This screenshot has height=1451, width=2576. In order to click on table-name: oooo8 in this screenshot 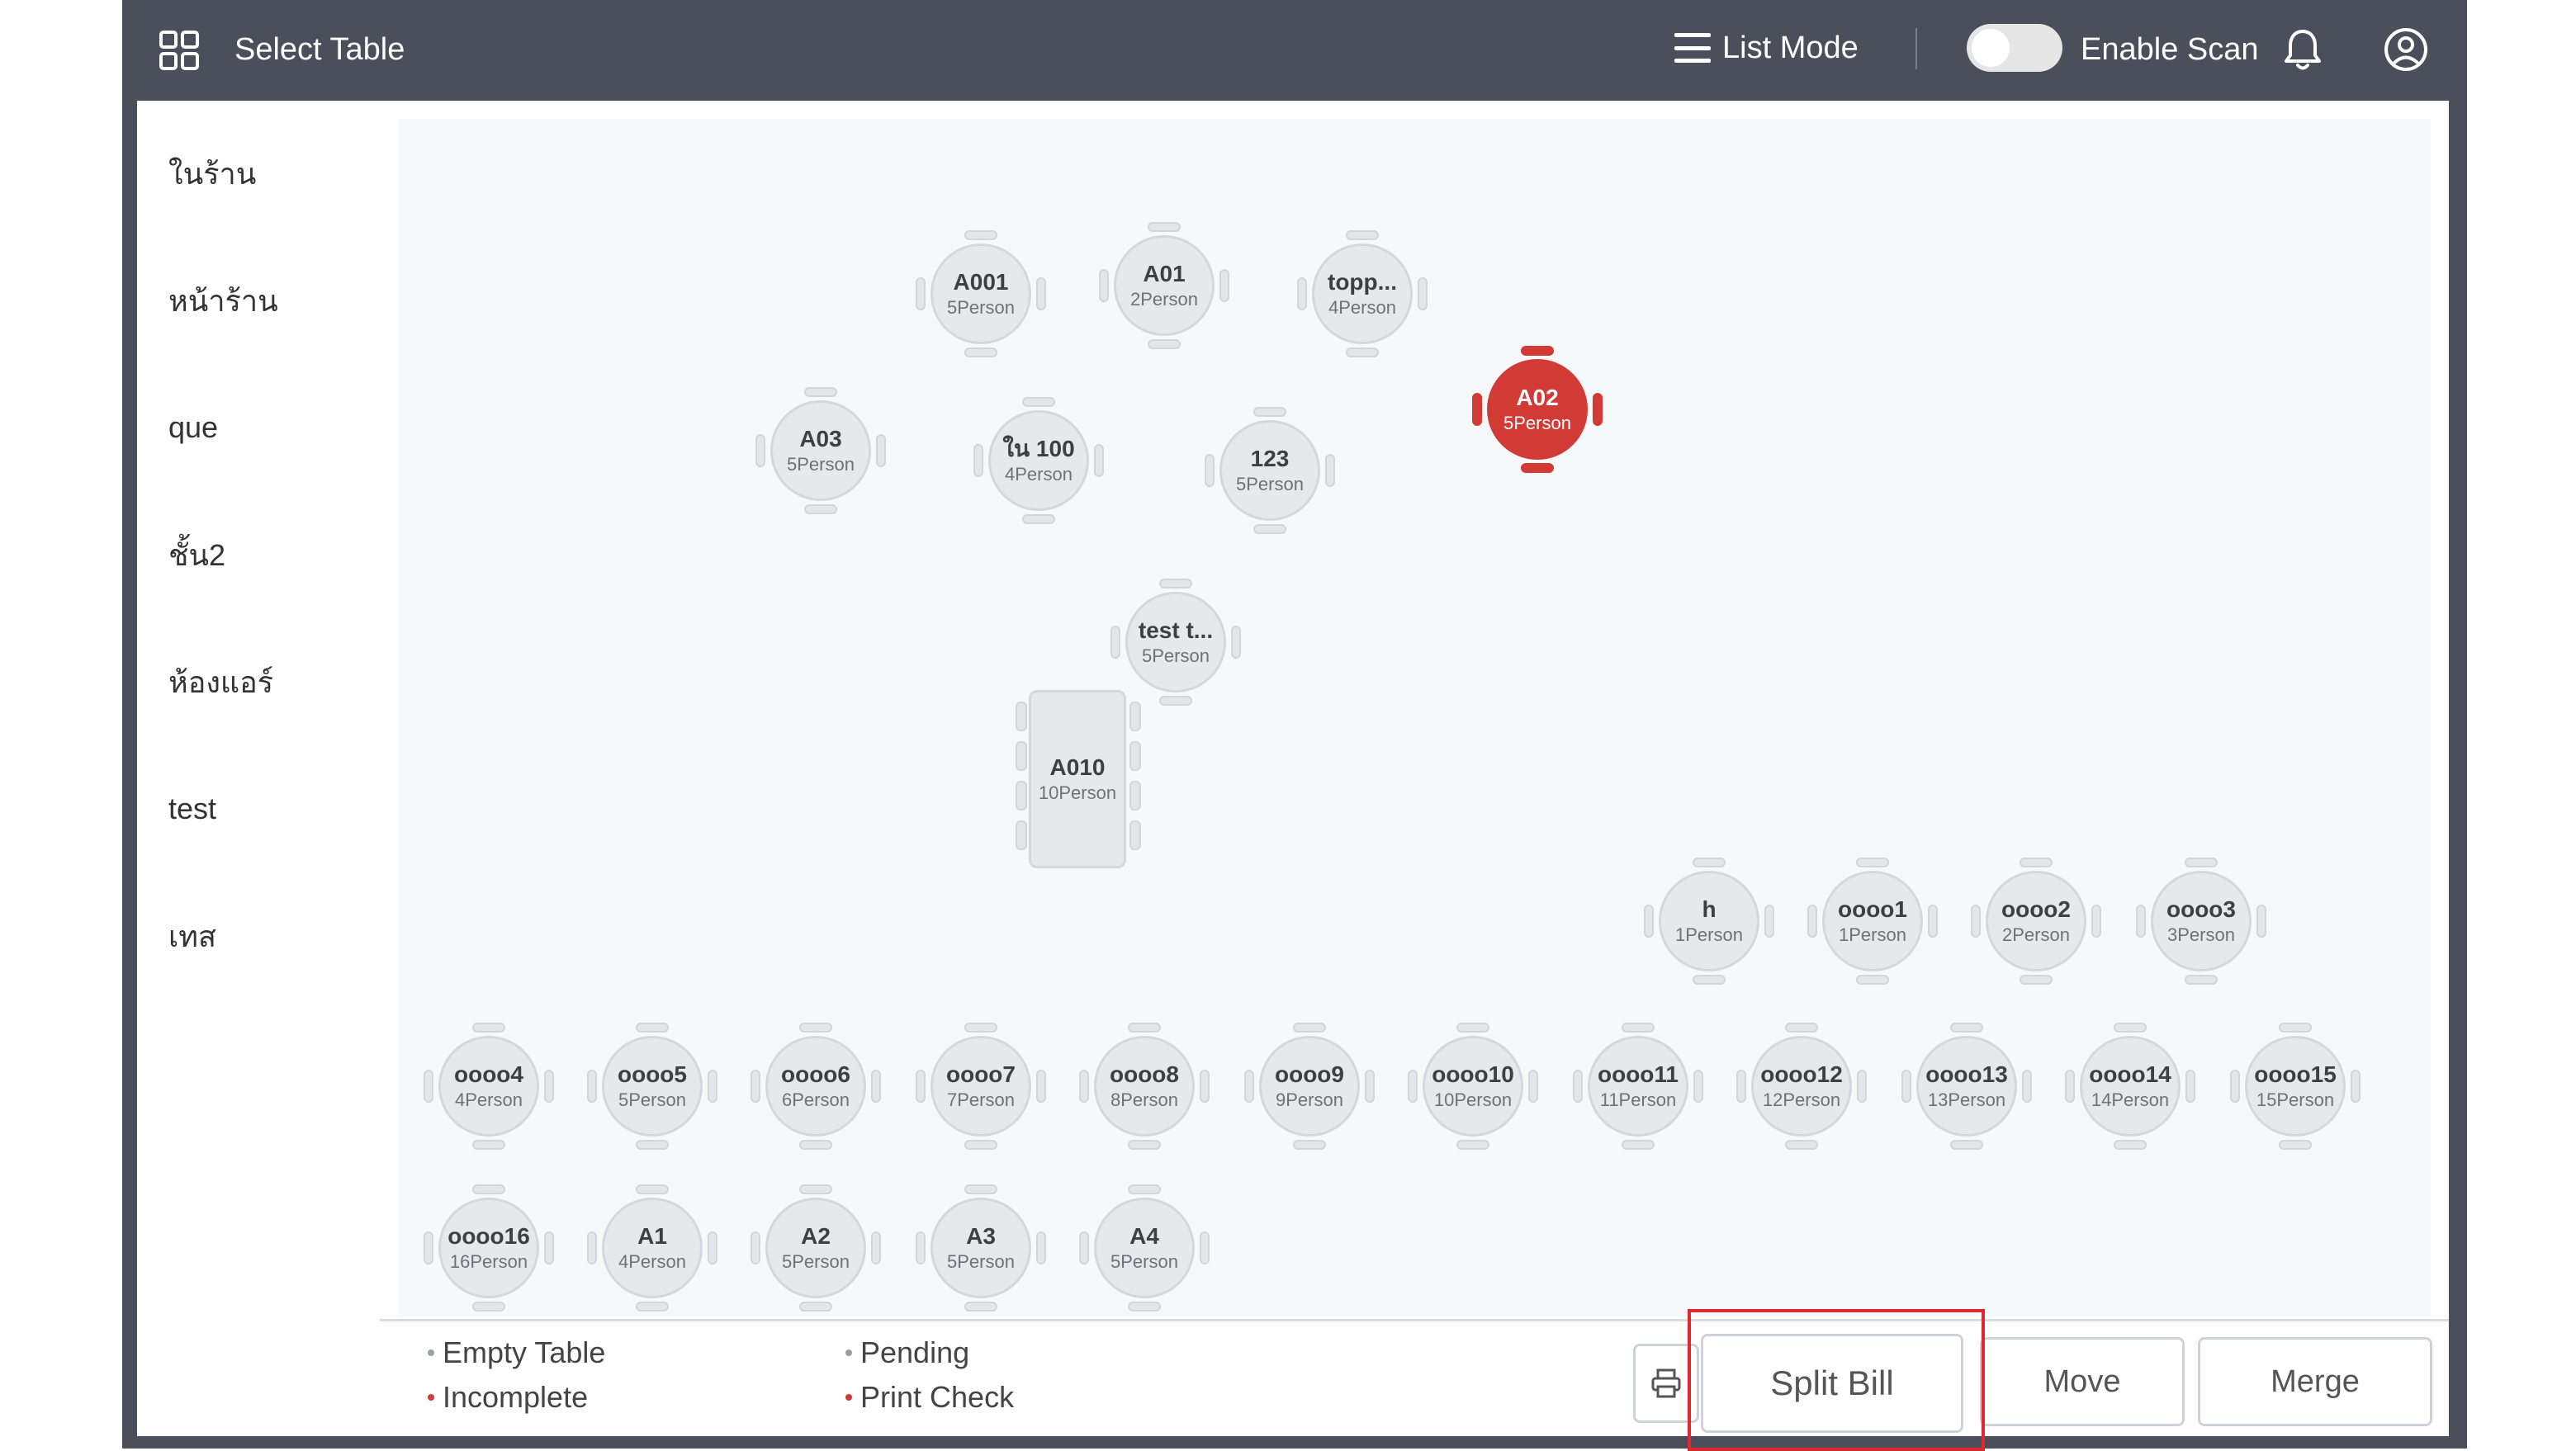, I will do `click(1144, 1074)`.